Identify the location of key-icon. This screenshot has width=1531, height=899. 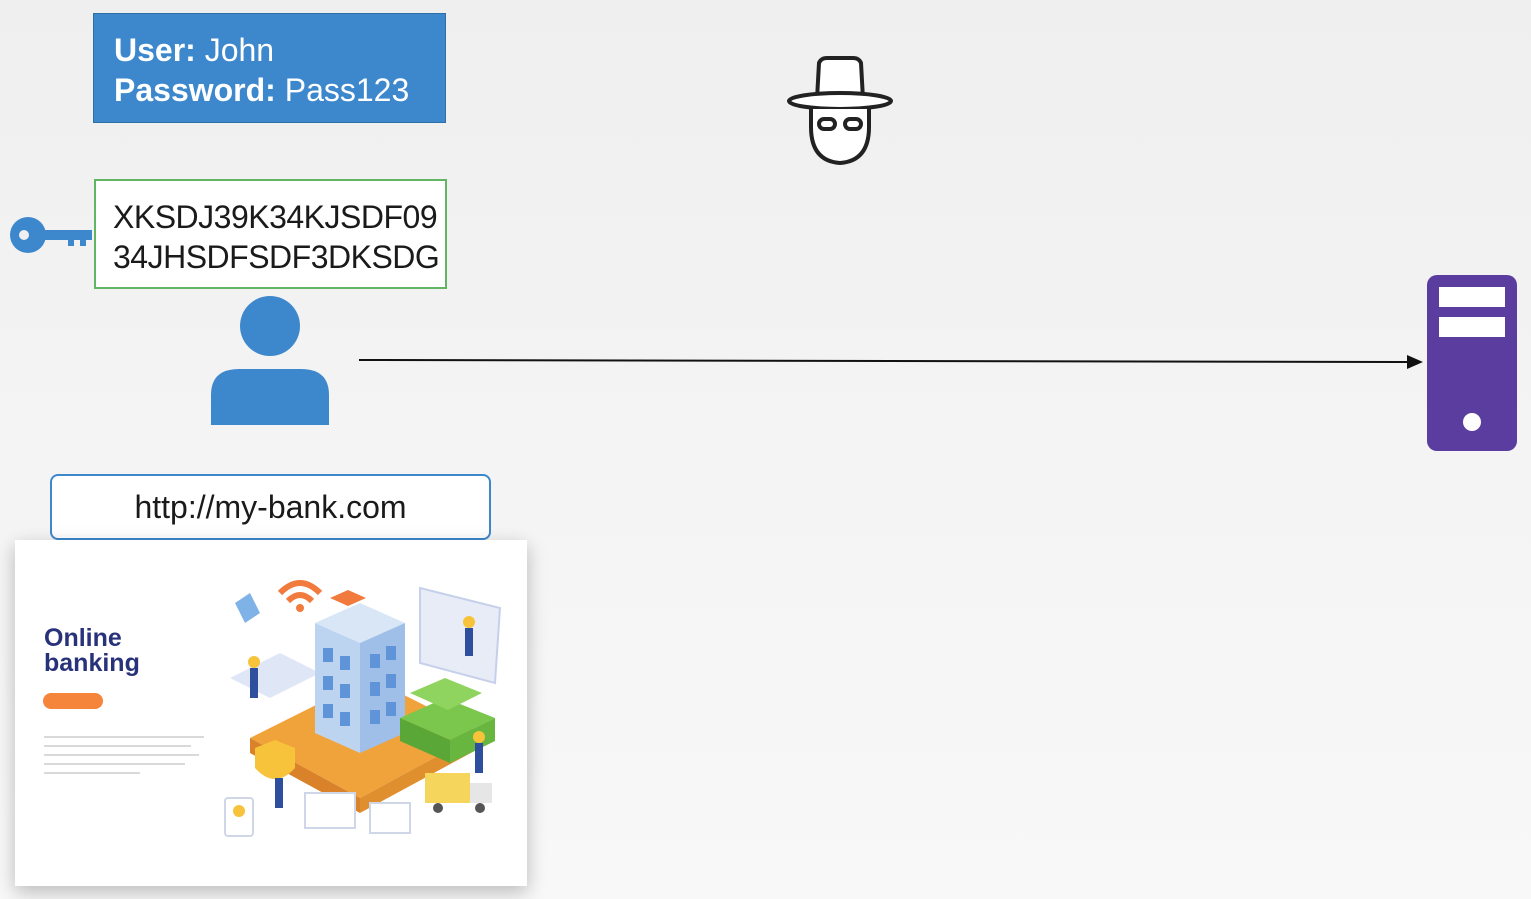
(51, 235).